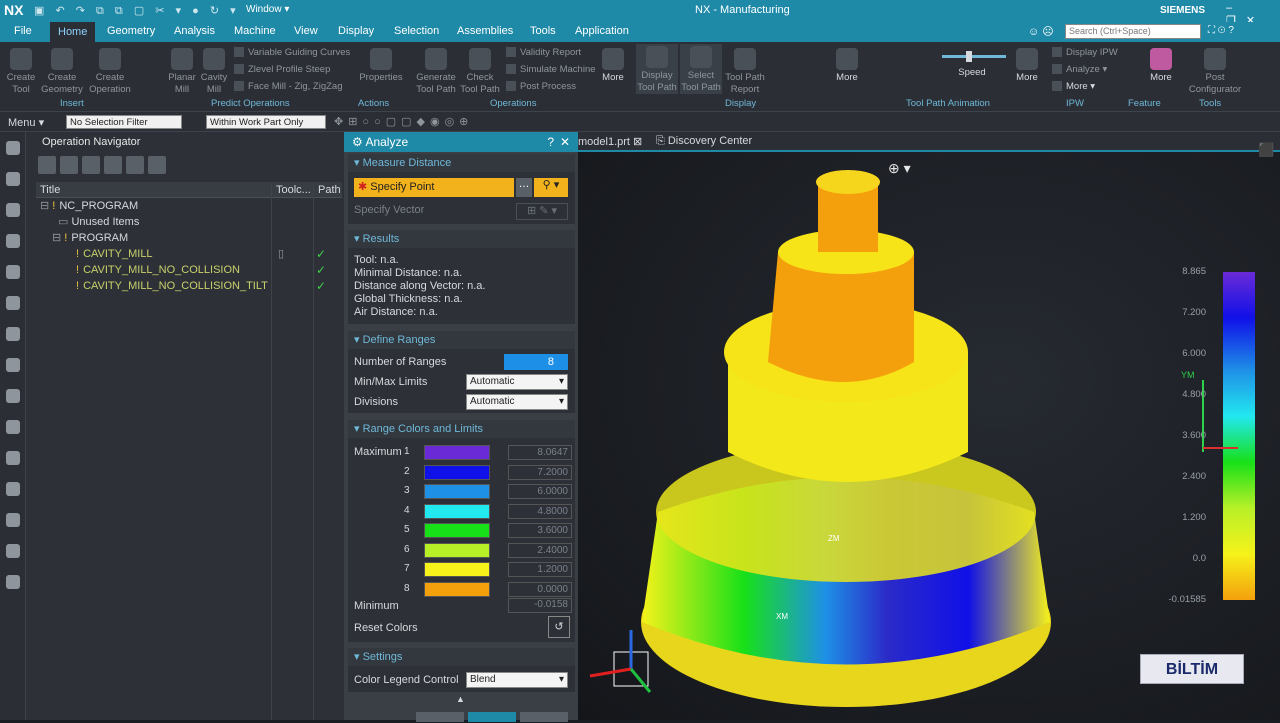  Describe the element at coordinates (847, 65) in the screenshot. I see `more-display-button: More` at that location.